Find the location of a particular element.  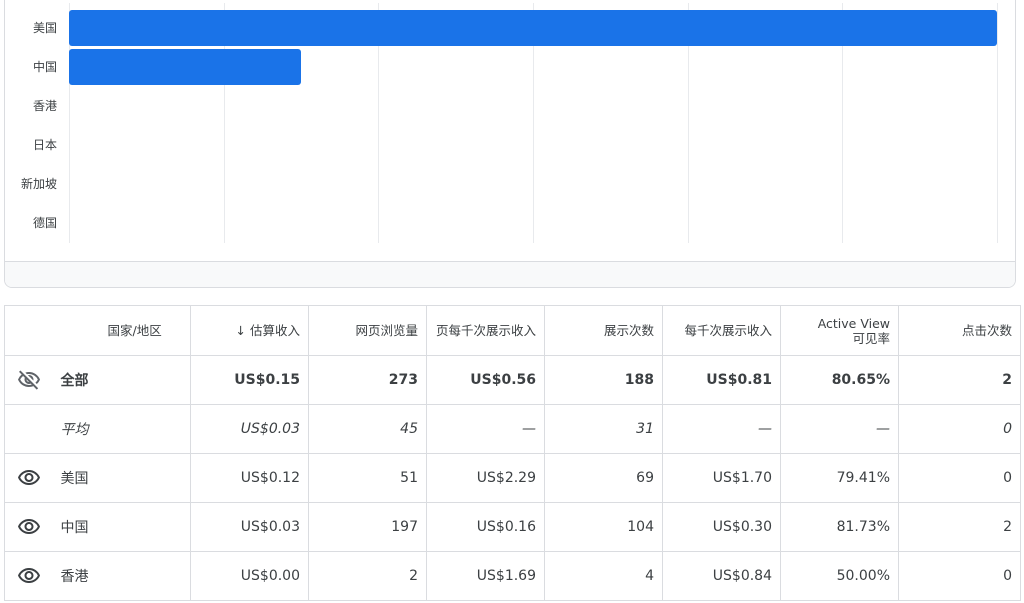

country-cell: 美国 is located at coordinates (121, 478).